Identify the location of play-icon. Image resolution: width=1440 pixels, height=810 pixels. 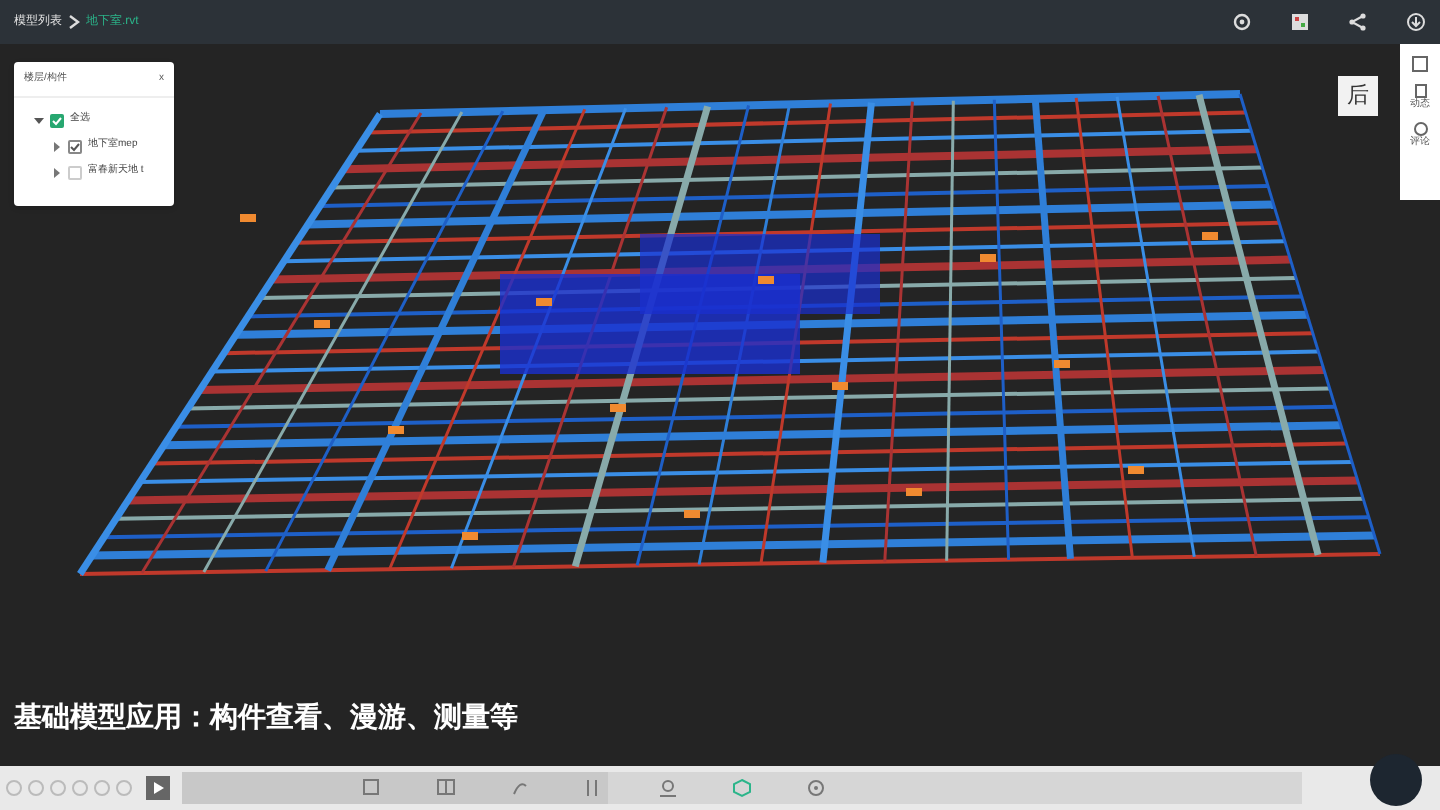
(158, 788).